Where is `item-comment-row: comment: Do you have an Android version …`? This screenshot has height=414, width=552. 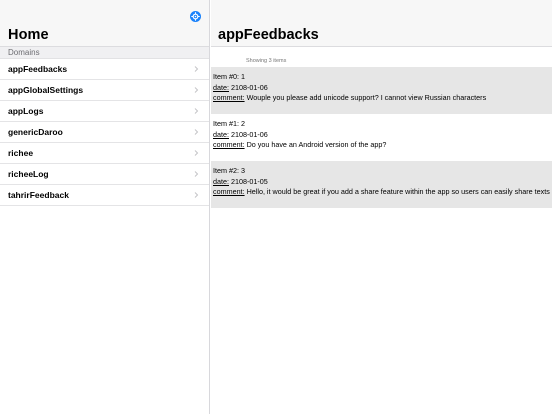
item-comment-row: comment: Do you have an Android version … is located at coordinates (299, 144).